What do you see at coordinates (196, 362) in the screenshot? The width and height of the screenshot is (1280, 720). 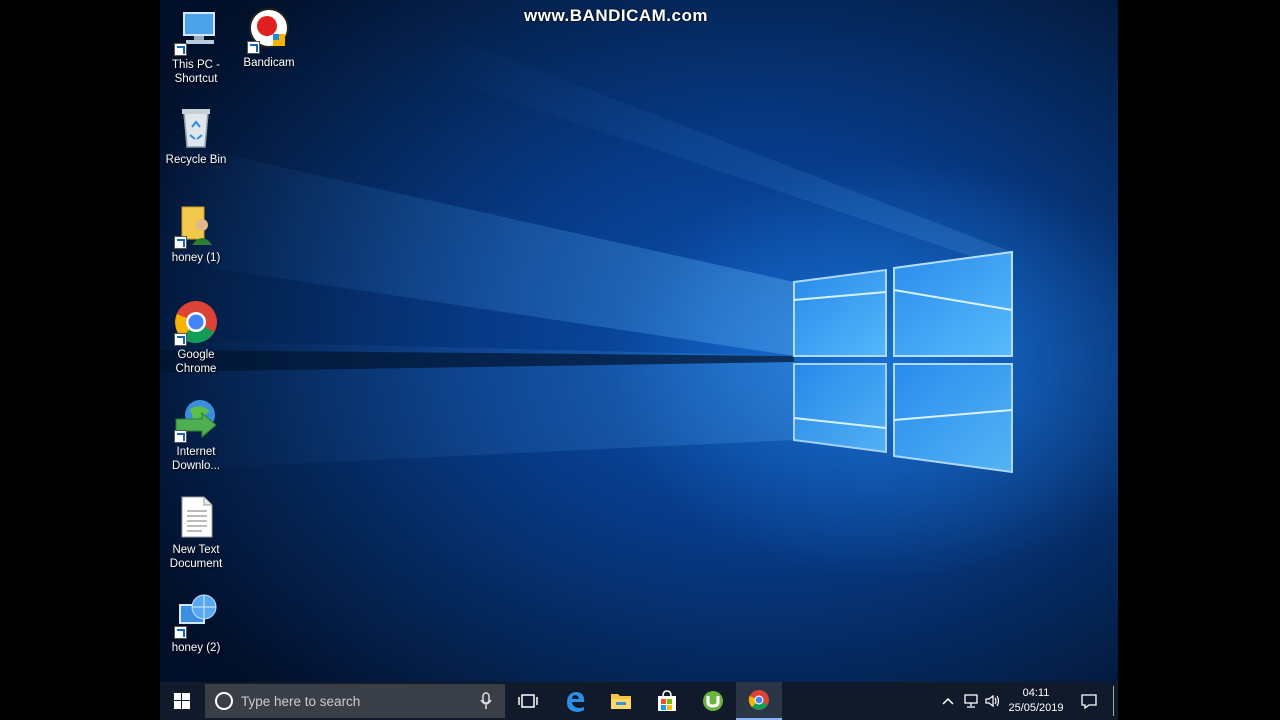 I see `desktop-icon-label: Google Chrome` at bounding box center [196, 362].